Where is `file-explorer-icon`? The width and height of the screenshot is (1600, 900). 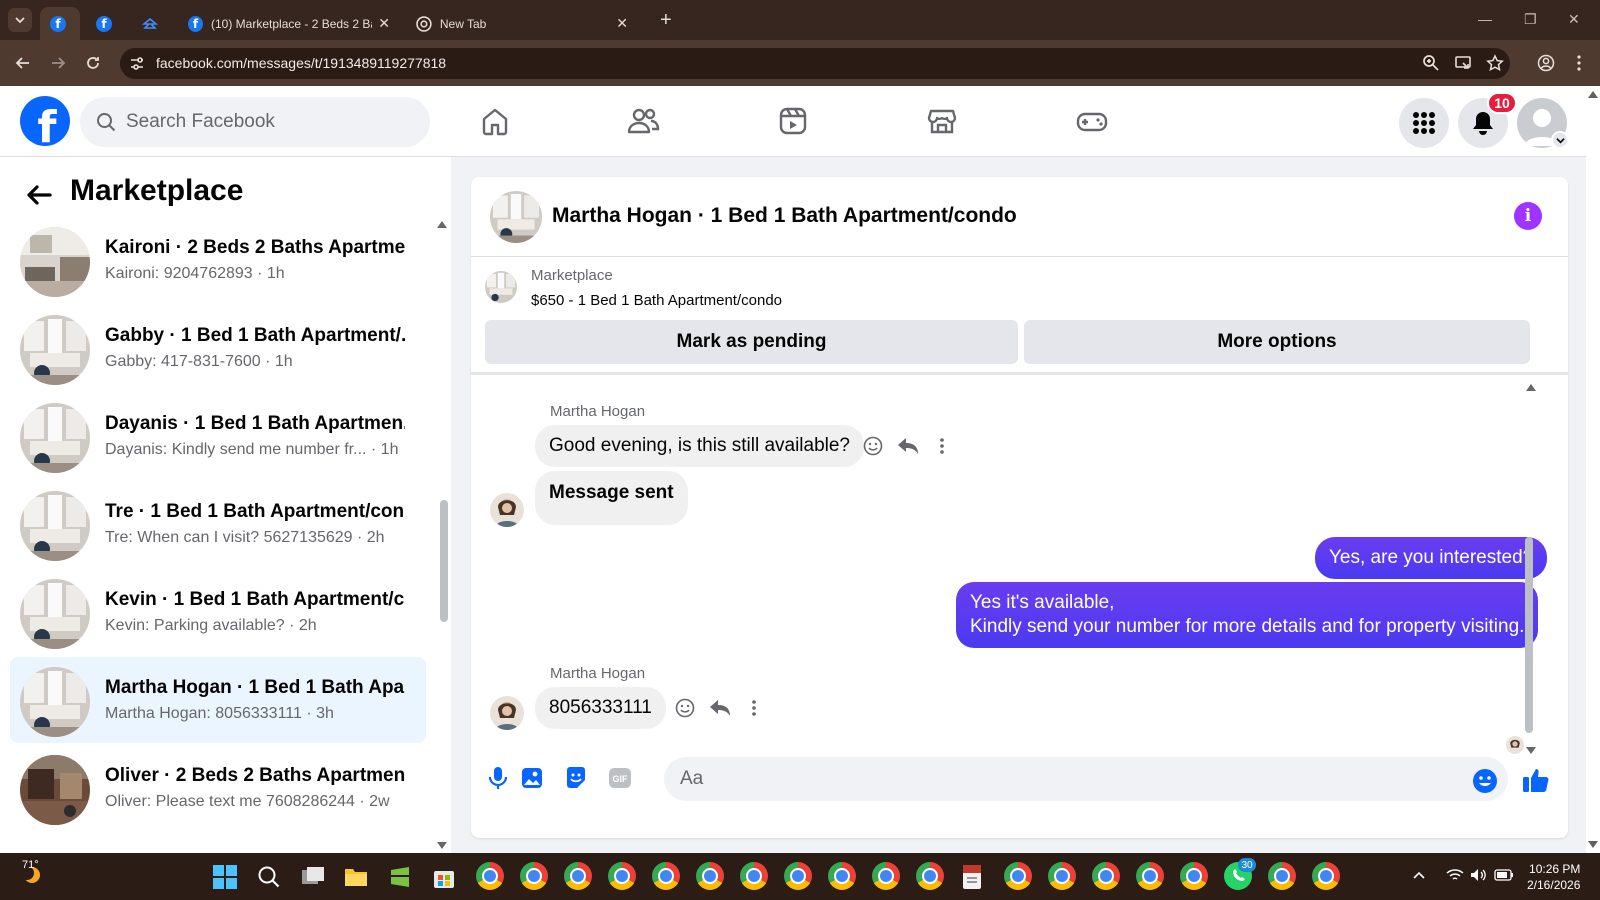 file-explorer-icon is located at coordinates (356, 877).